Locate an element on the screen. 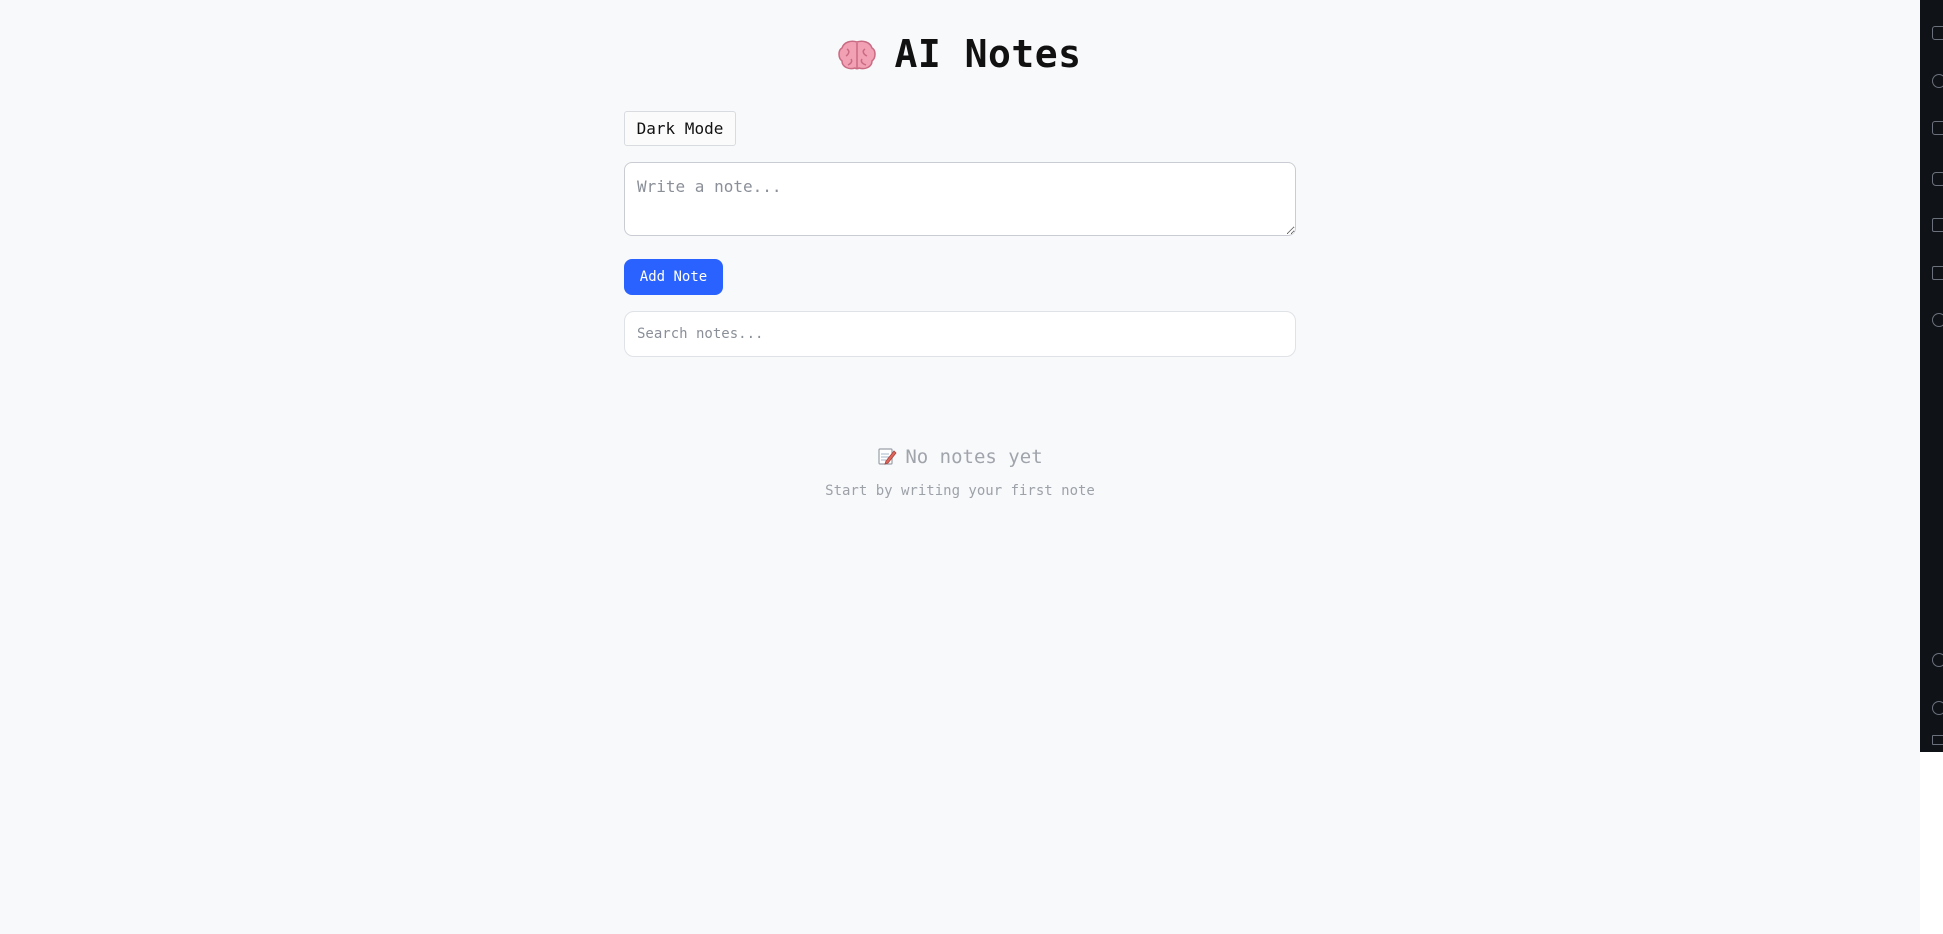 This screenshot has height=934, width=1943. stack-icon is located at coordinates (1937, 128).